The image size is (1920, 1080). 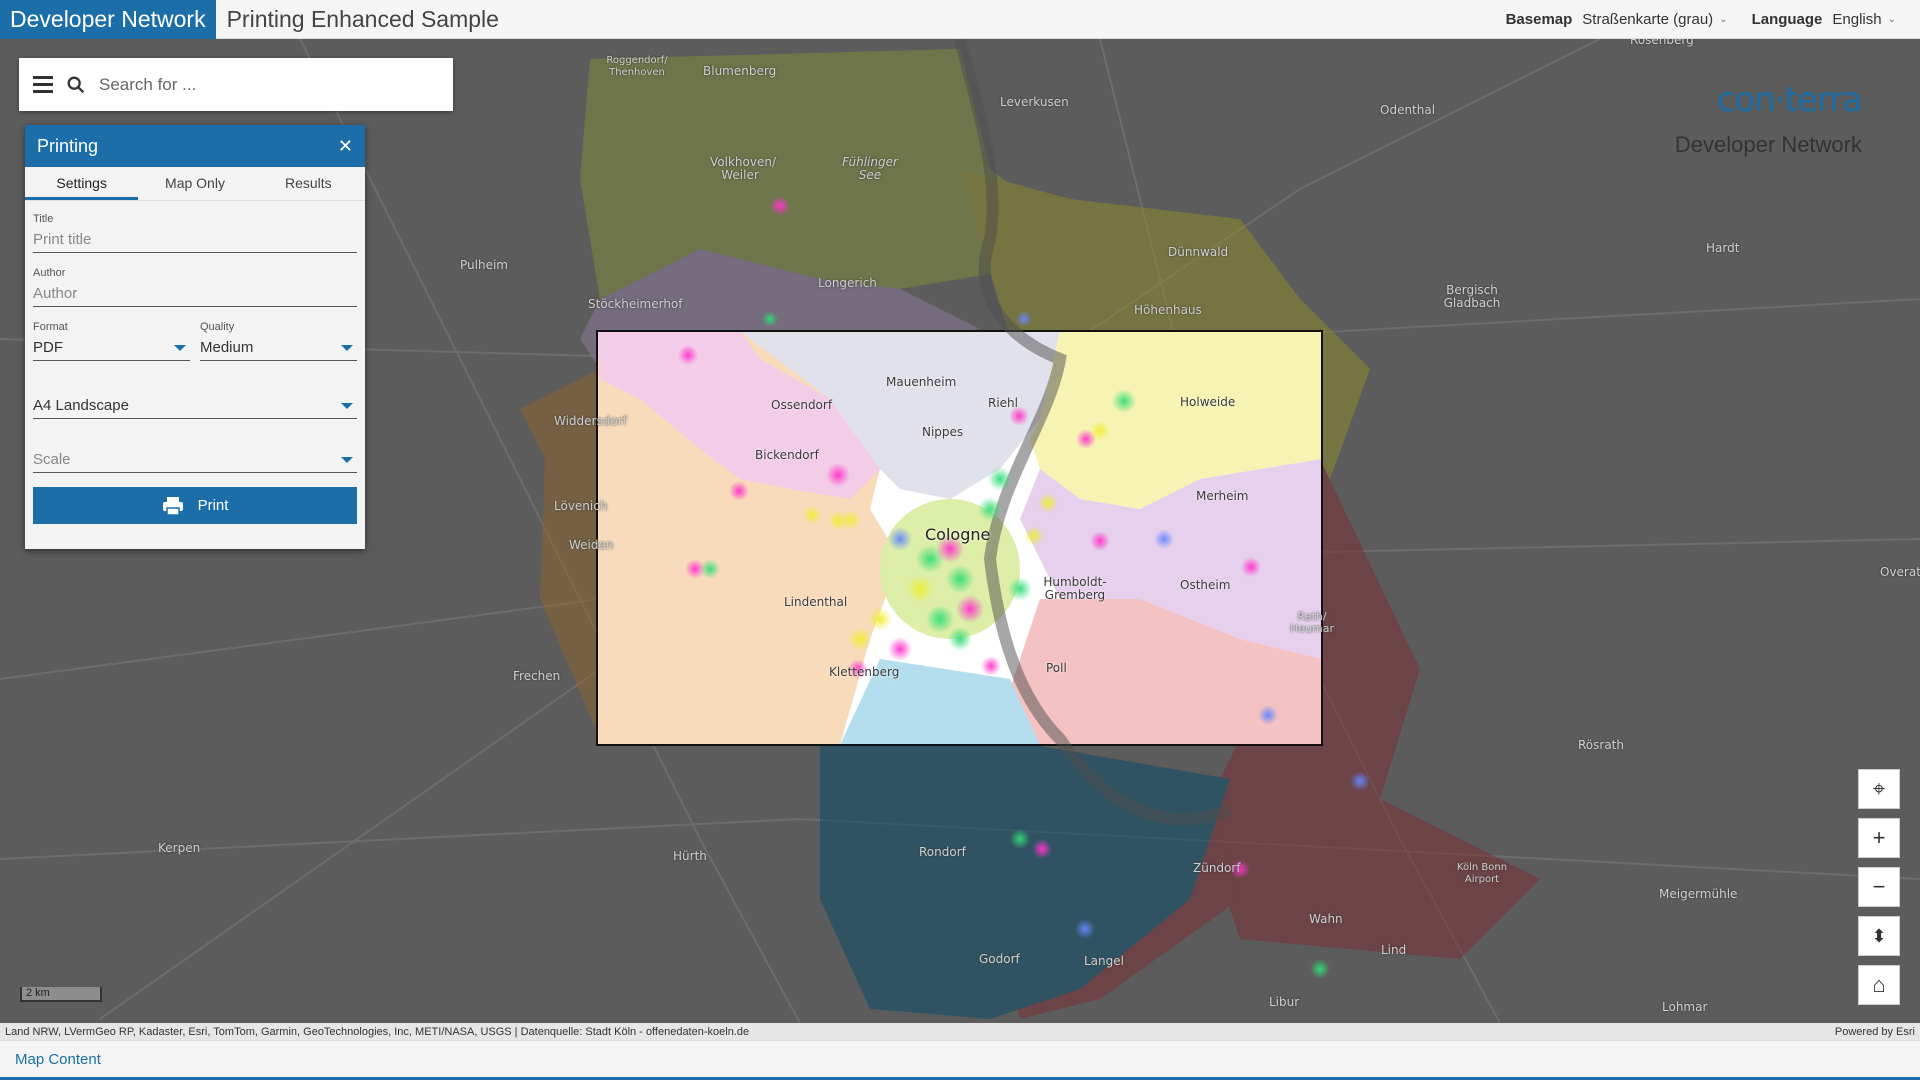 I want to click on quality-value: Medium, so click(x=227, y=347).